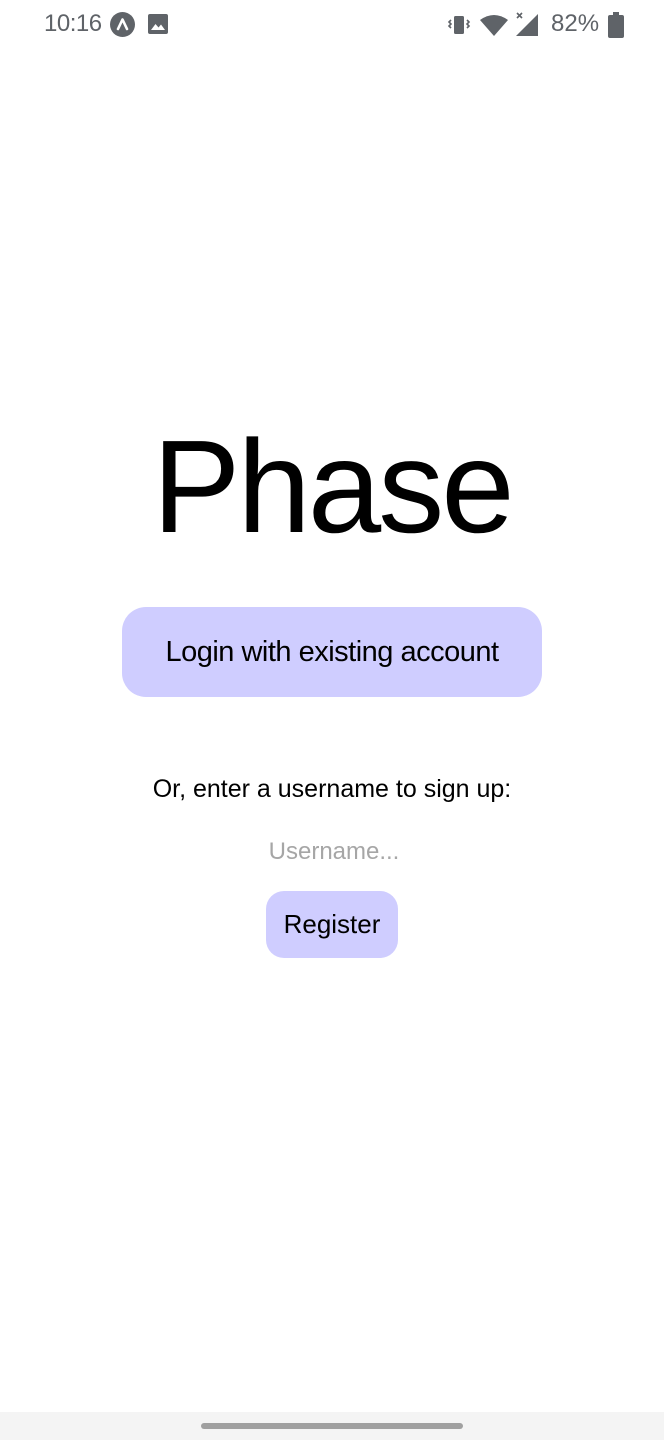 The width and height of the screenshot is (664, 1440). Describe the element at coordinates (122, 24) in the screenshot. I see `app-notification-icon` at that location.